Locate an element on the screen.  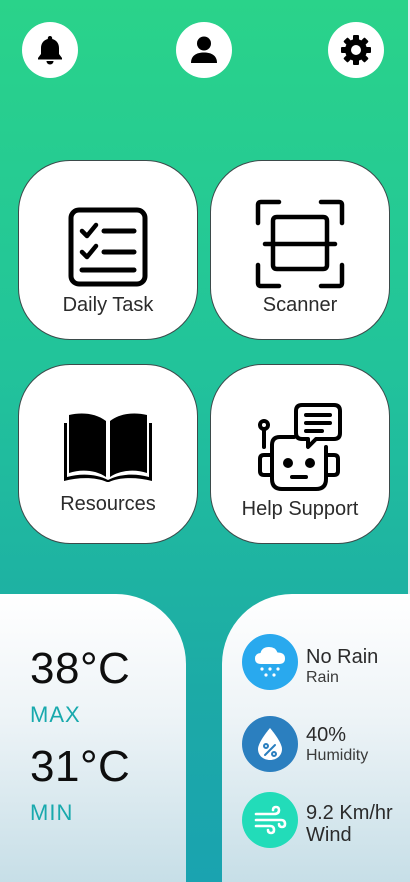
resources-card: Resources is located at coordinates (108, 454).